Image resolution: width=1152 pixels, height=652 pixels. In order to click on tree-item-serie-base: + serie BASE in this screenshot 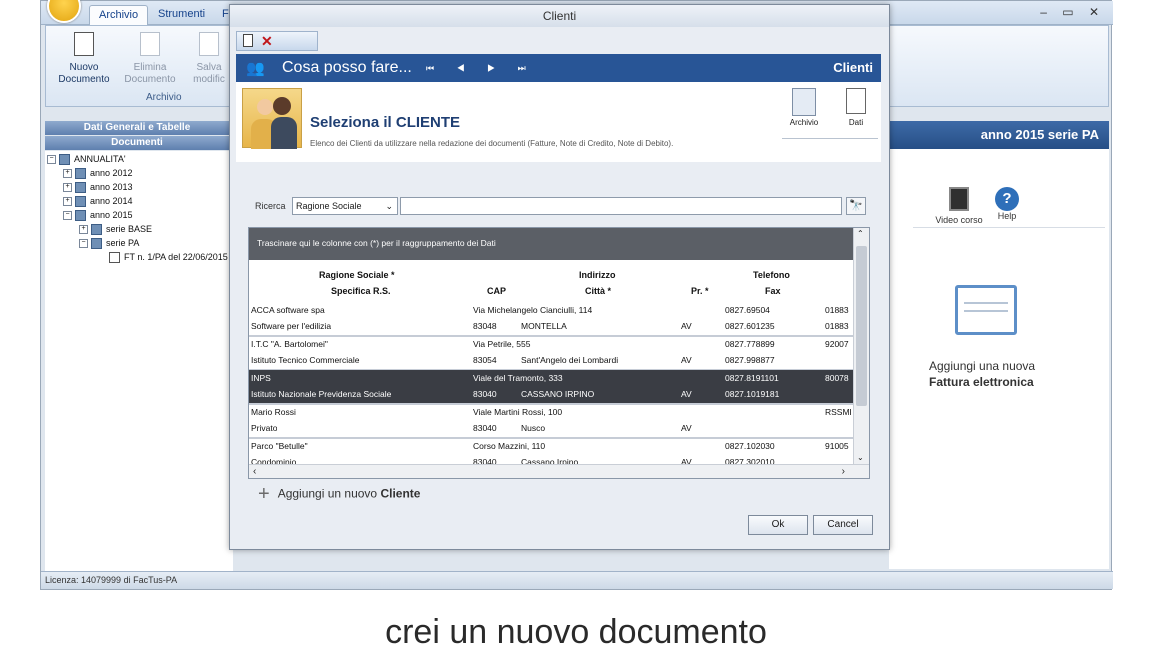, I will do `click(115, 229)`.